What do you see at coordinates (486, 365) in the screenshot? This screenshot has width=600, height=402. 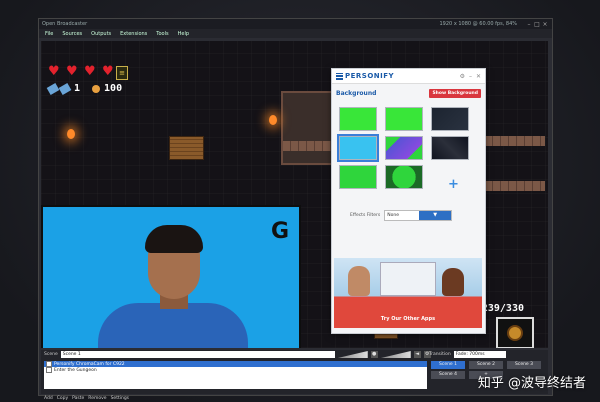 I see `scene-2-button: Scene 2` at bounding box center [486, 365].